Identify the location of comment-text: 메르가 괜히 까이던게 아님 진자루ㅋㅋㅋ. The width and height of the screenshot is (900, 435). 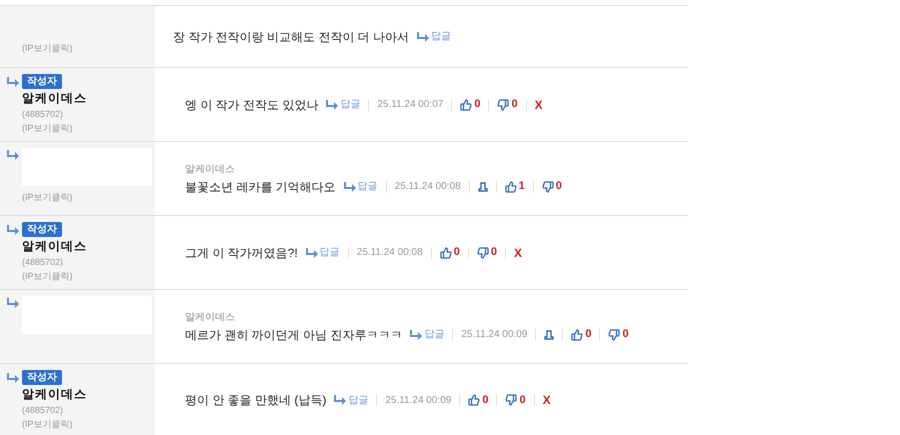
(293, 335).